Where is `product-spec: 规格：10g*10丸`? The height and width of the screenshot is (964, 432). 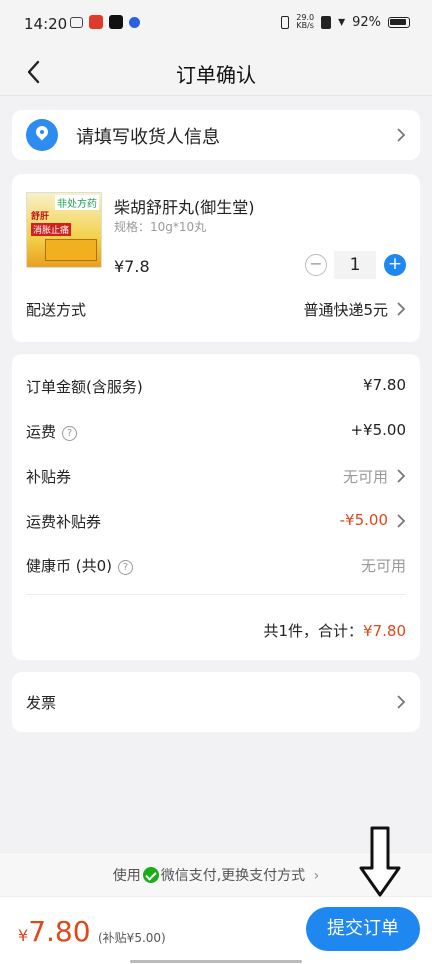
product-spec: 规格：10g*10丸 is located at coordinates (160, 227).